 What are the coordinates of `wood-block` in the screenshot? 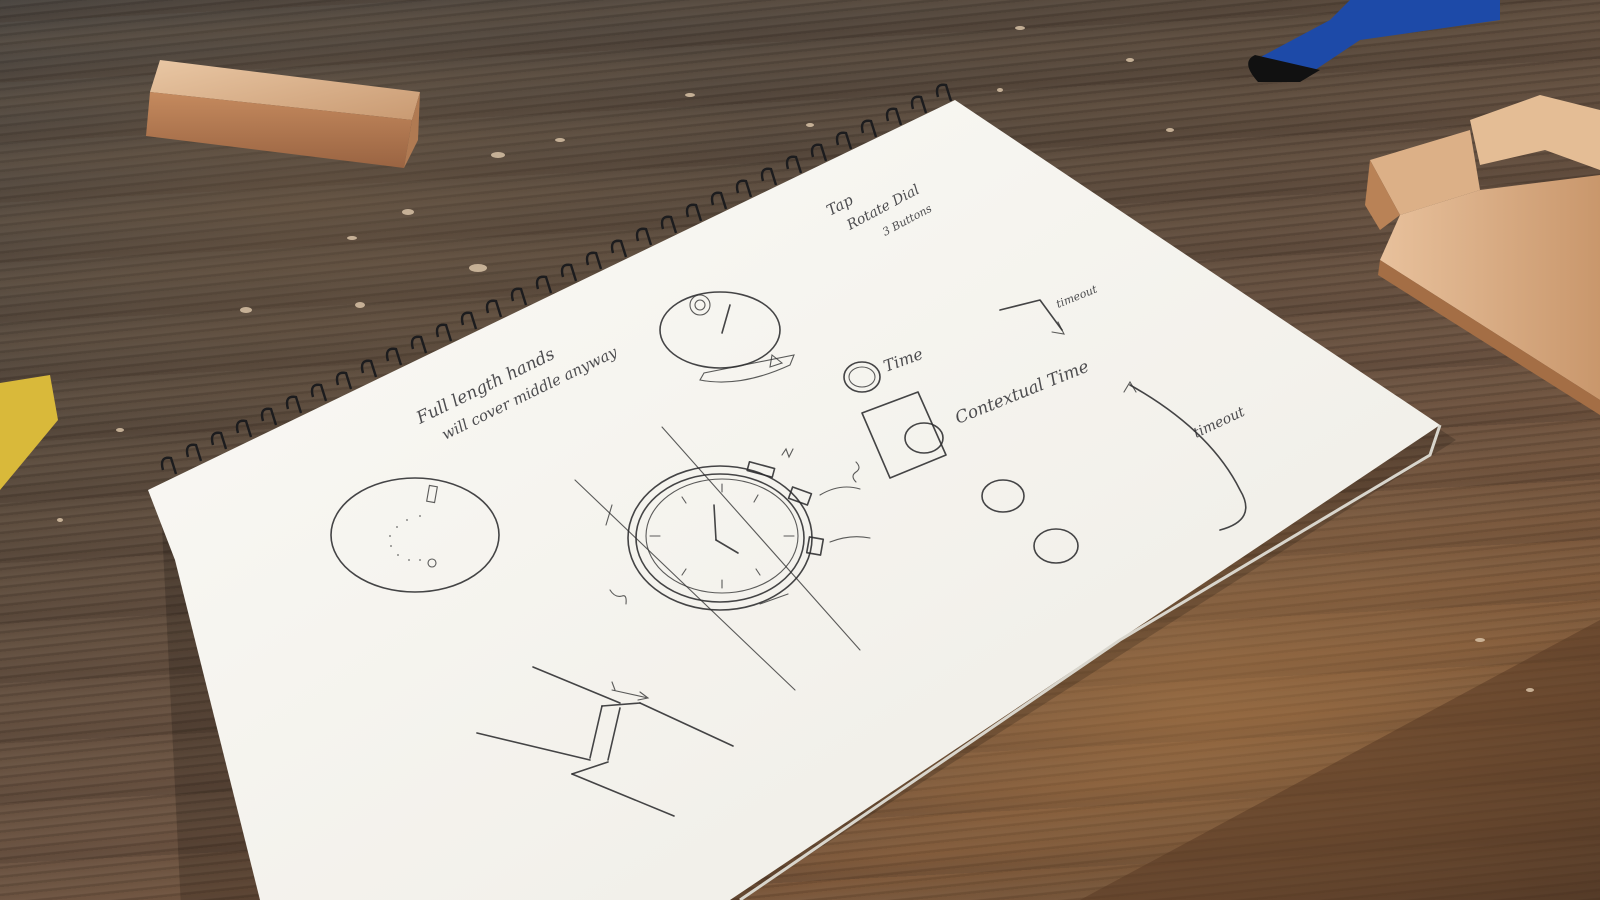 It's located at (283, 114).